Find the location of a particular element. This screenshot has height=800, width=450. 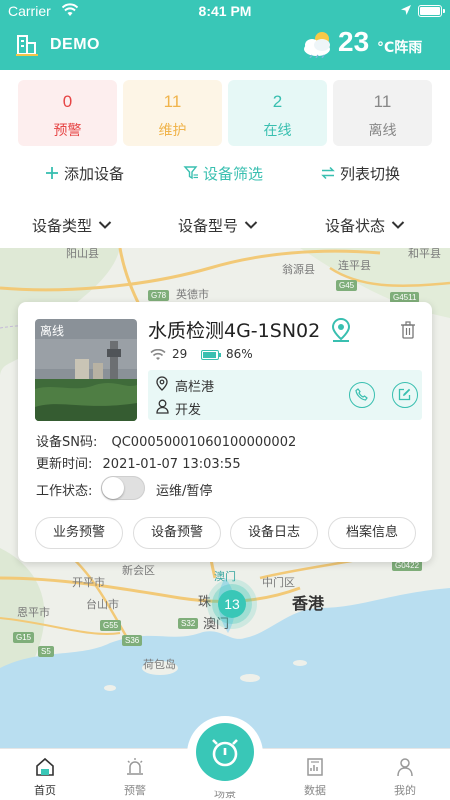

map-label-hebao-island: 荷包岛 is located at coordinates (159, 664).